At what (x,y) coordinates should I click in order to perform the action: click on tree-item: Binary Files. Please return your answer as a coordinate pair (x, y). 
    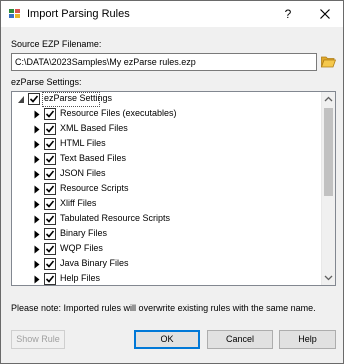
    Looking at the image, I should click on (167, 234).